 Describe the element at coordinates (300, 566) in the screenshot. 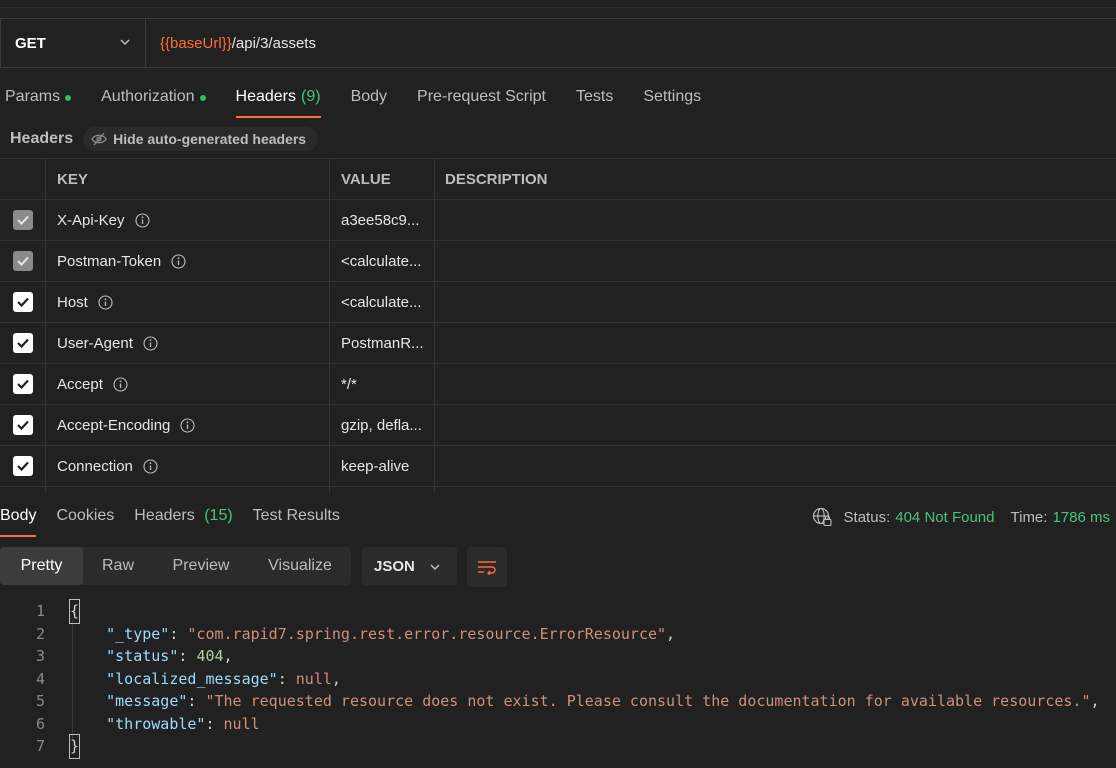

I see `view-visualize: Visualize` at that location.